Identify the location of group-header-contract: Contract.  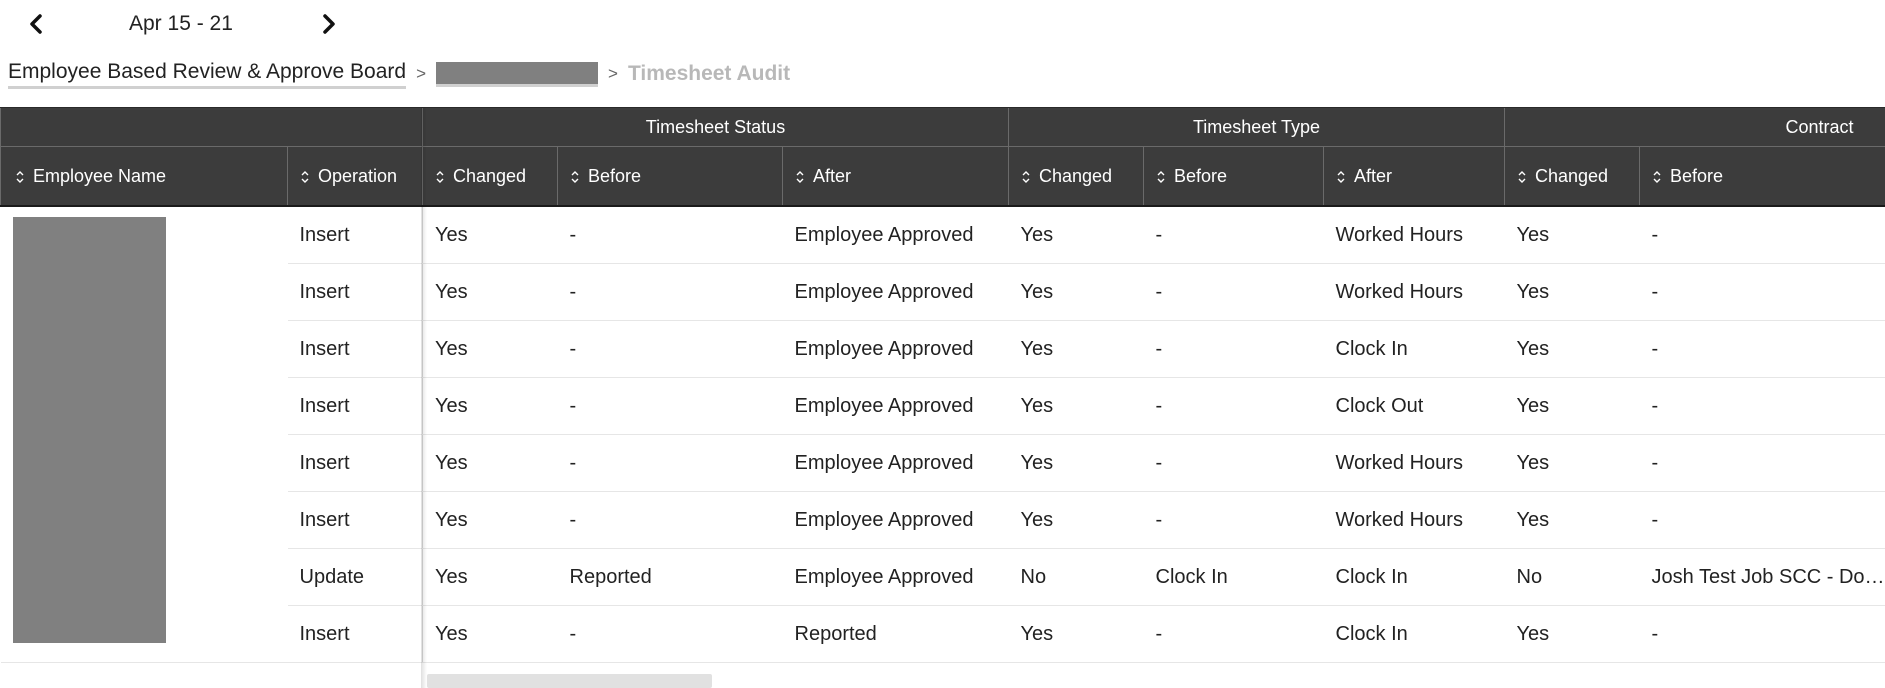
(1694, 127).